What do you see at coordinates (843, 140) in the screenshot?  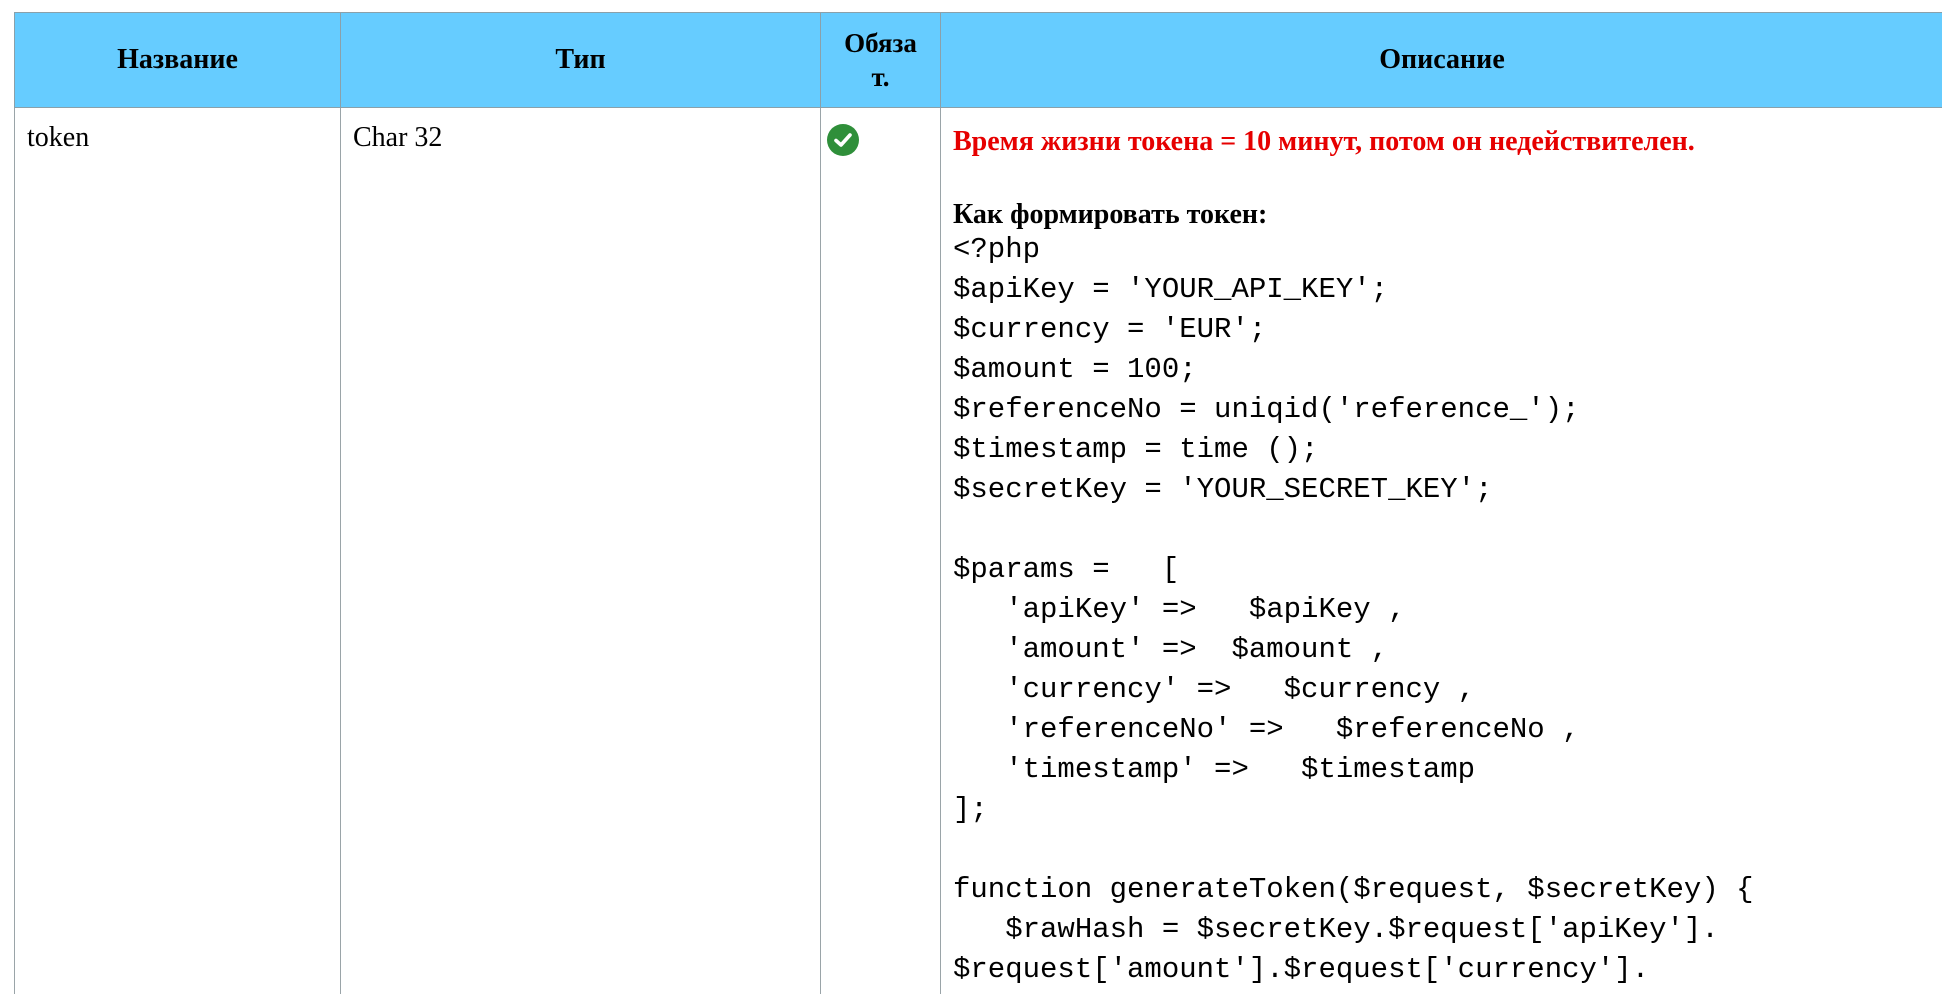 I see `check-circle-icon` at bounding box center [843, 140].